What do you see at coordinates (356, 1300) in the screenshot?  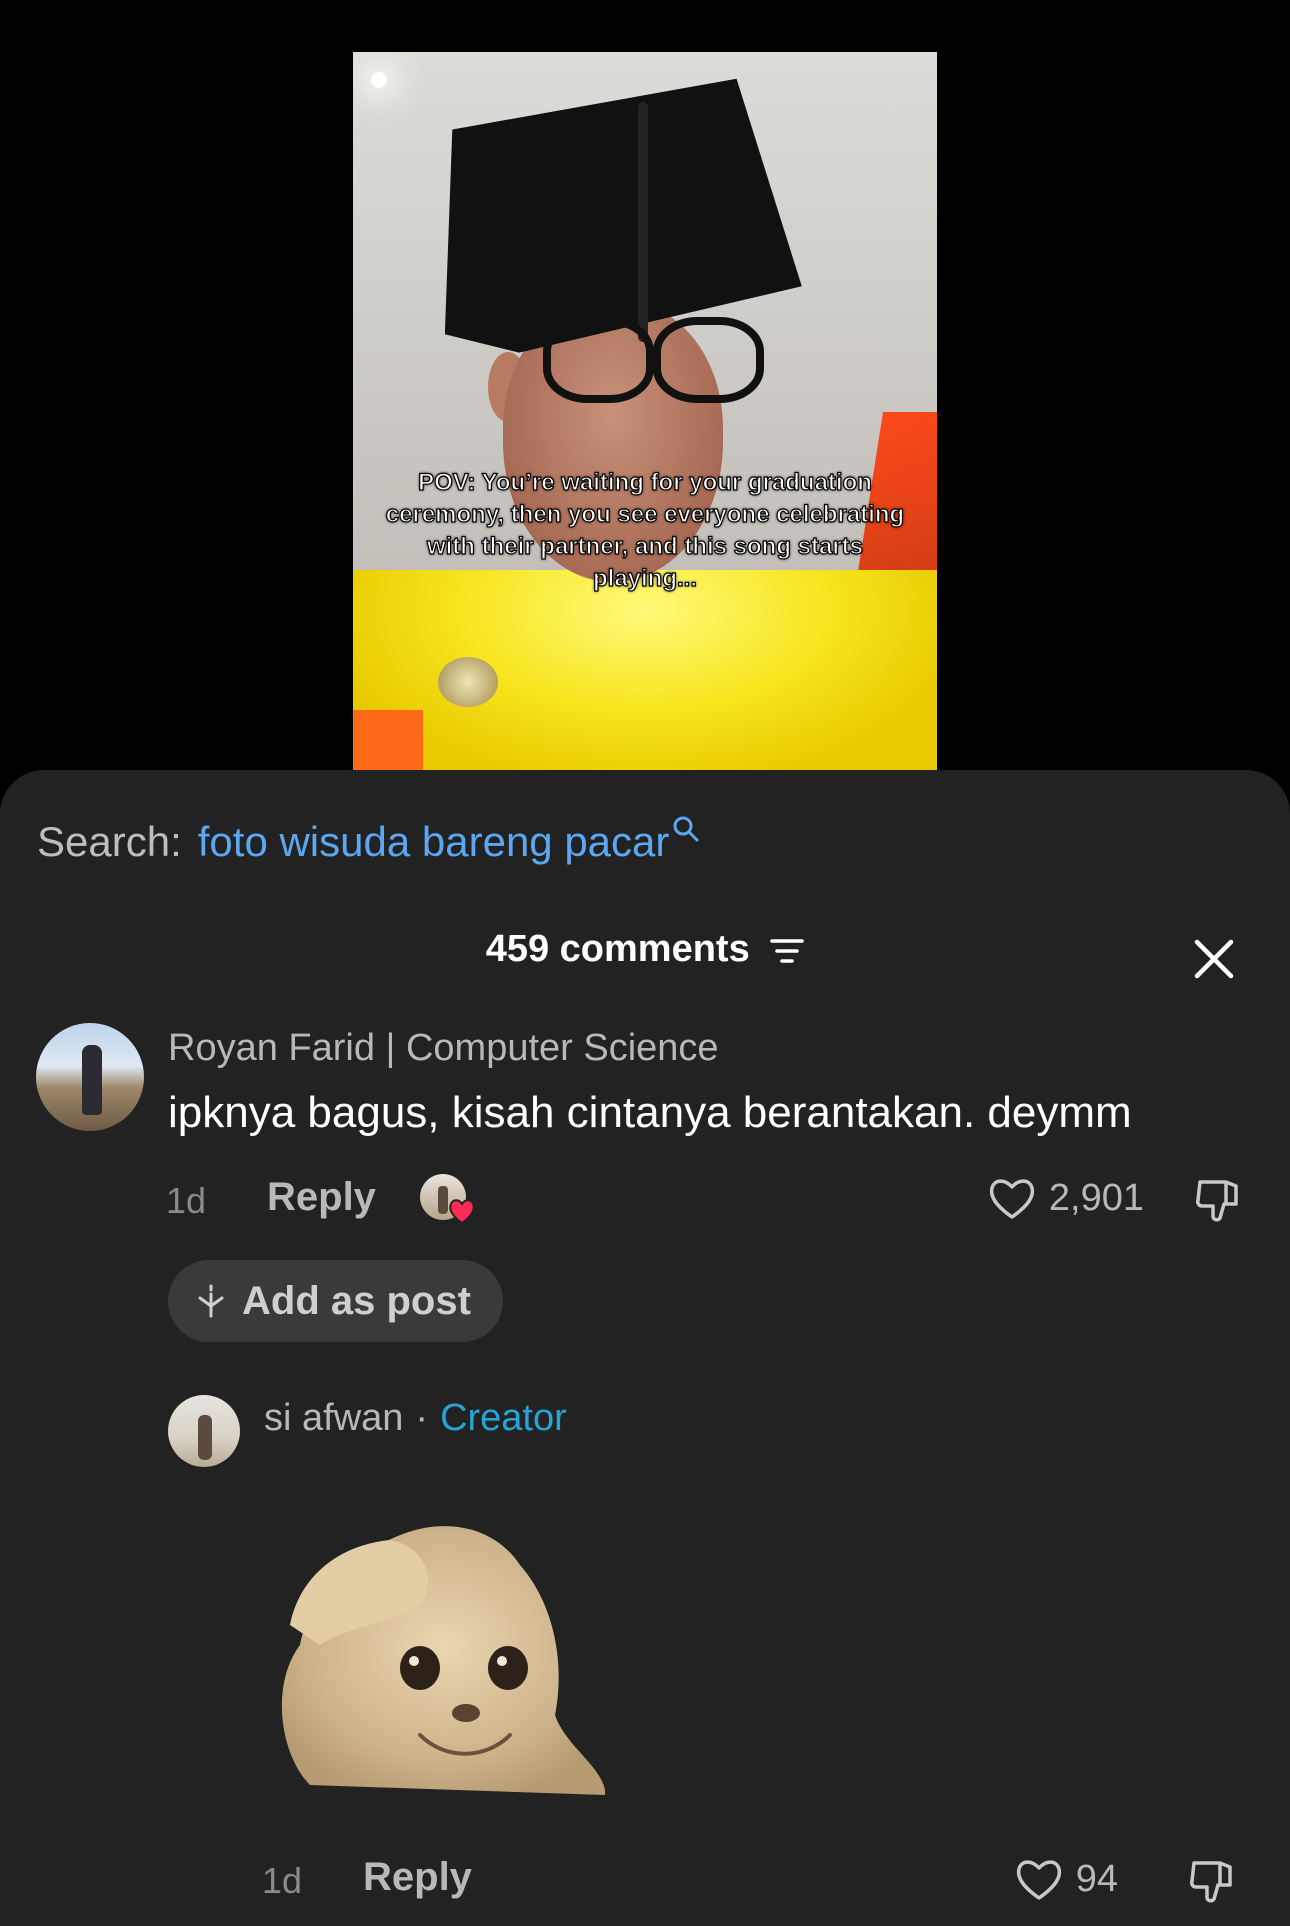 I see `add-as-post-label: Add as post` at bounding box center [356, 1300].